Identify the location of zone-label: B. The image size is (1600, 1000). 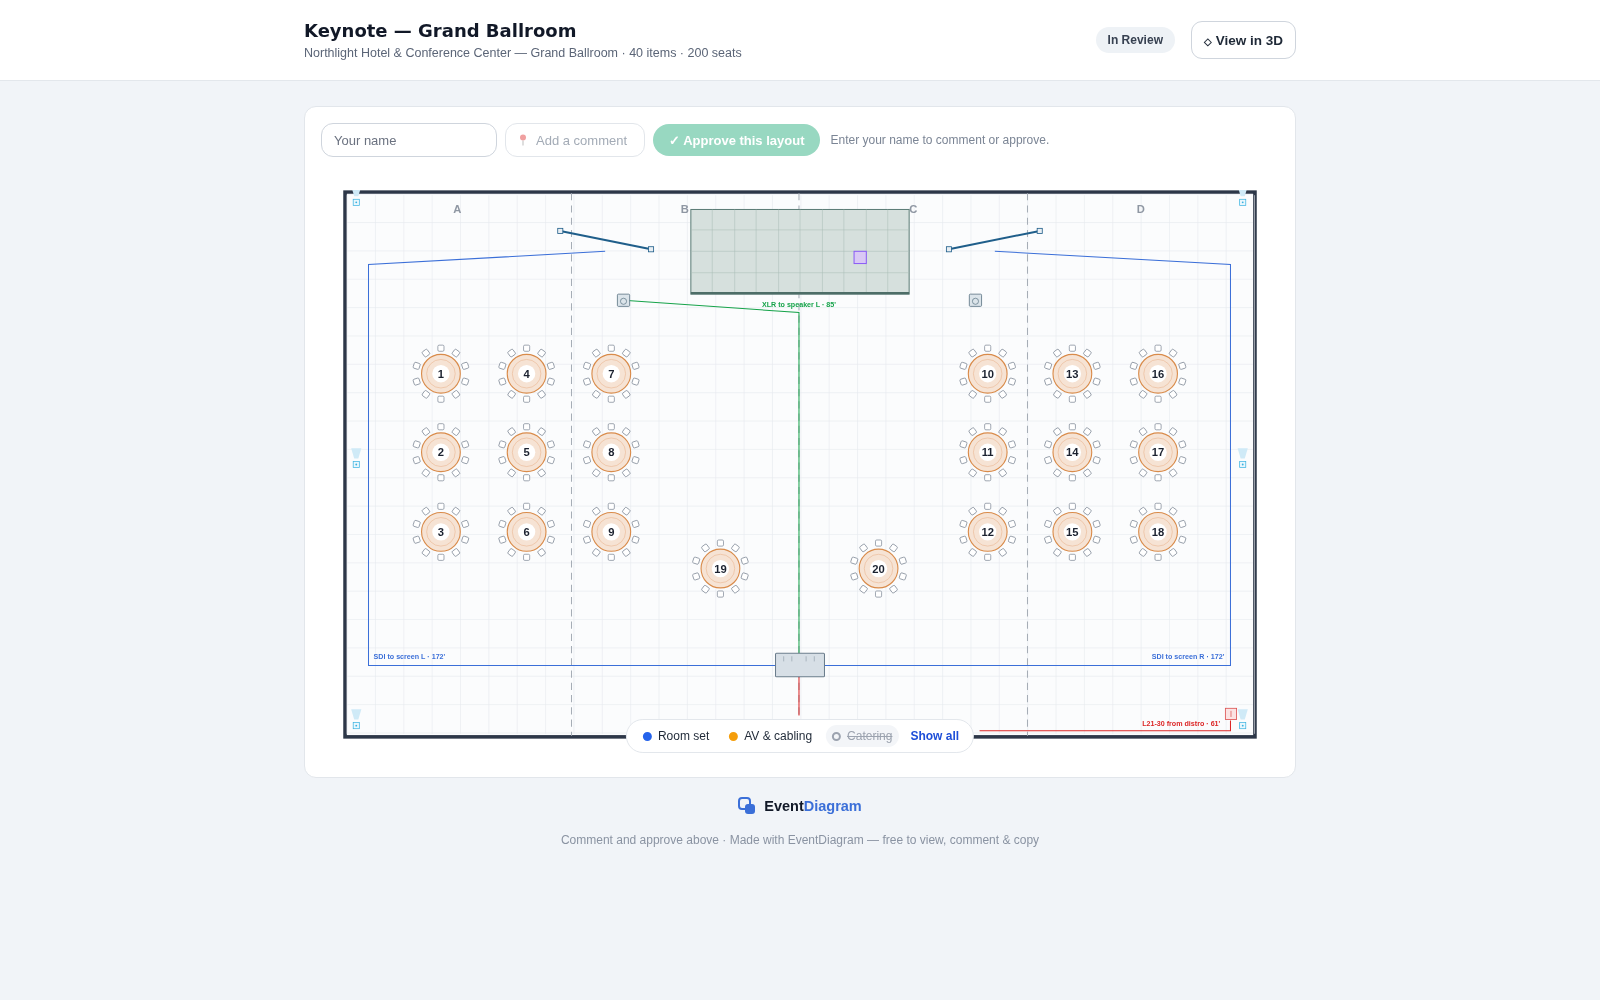
(684, 208).